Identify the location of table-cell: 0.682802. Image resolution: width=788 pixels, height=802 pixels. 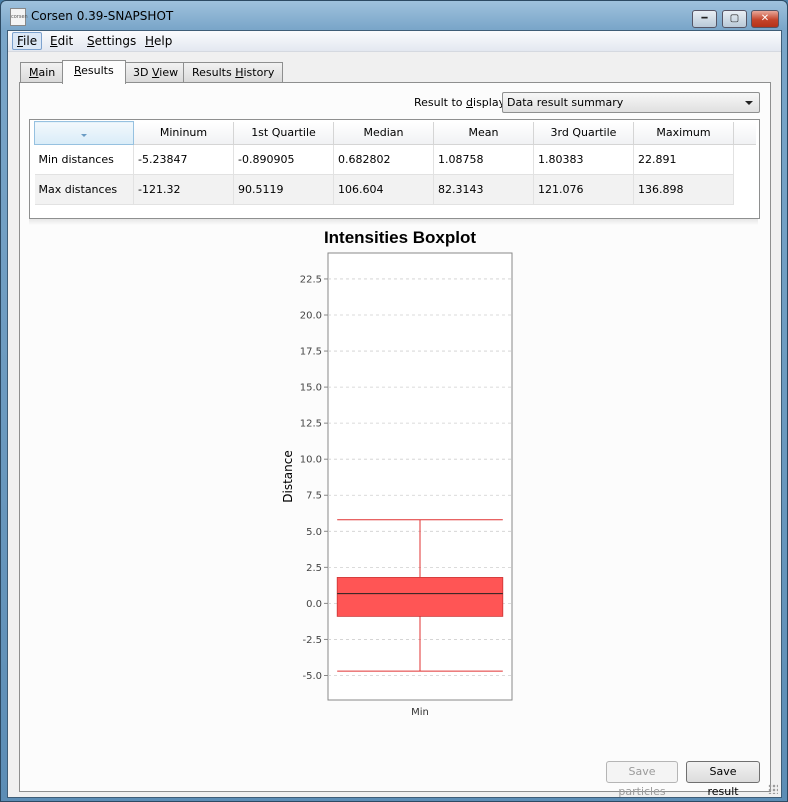
(383, 159).